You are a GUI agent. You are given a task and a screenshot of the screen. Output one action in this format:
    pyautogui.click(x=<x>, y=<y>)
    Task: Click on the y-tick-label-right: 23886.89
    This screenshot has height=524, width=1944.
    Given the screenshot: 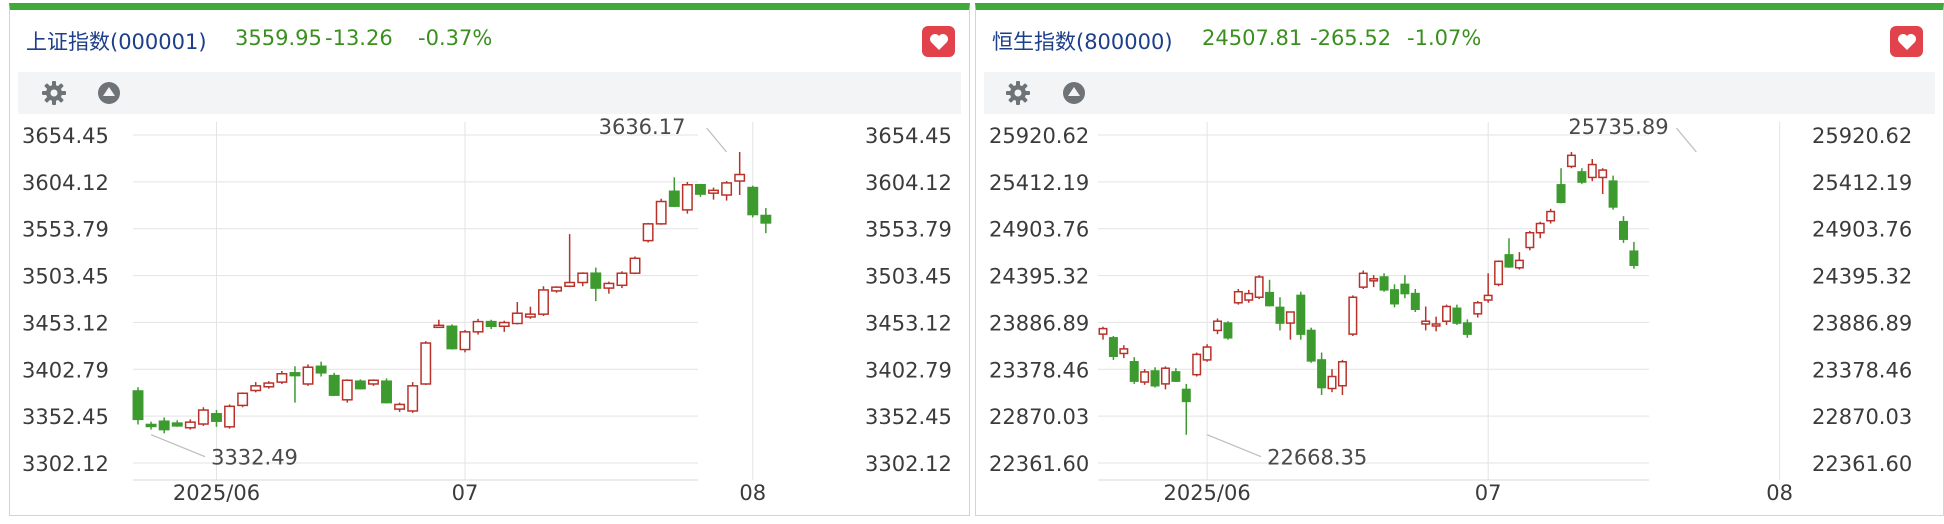 What is the action you would take?
    pyautogui.click(x=1862, y=323)
    